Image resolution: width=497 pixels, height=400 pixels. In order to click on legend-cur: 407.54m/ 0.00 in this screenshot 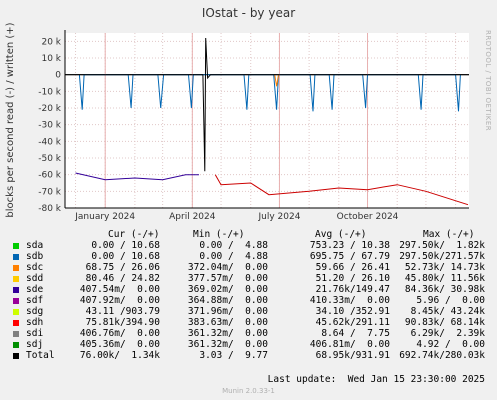, I will do `click(119, 289)`.